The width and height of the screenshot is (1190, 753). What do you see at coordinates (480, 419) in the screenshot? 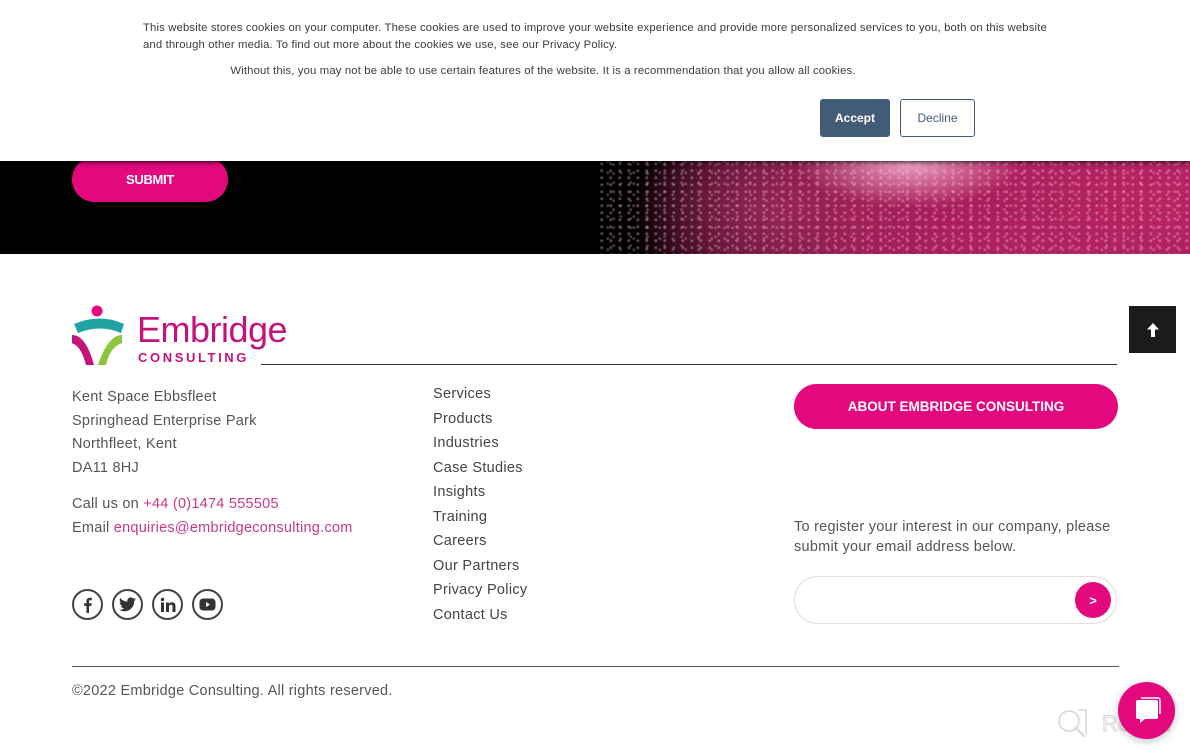
I see `footer-nav-products: Products` at bounding box center [480, 419].